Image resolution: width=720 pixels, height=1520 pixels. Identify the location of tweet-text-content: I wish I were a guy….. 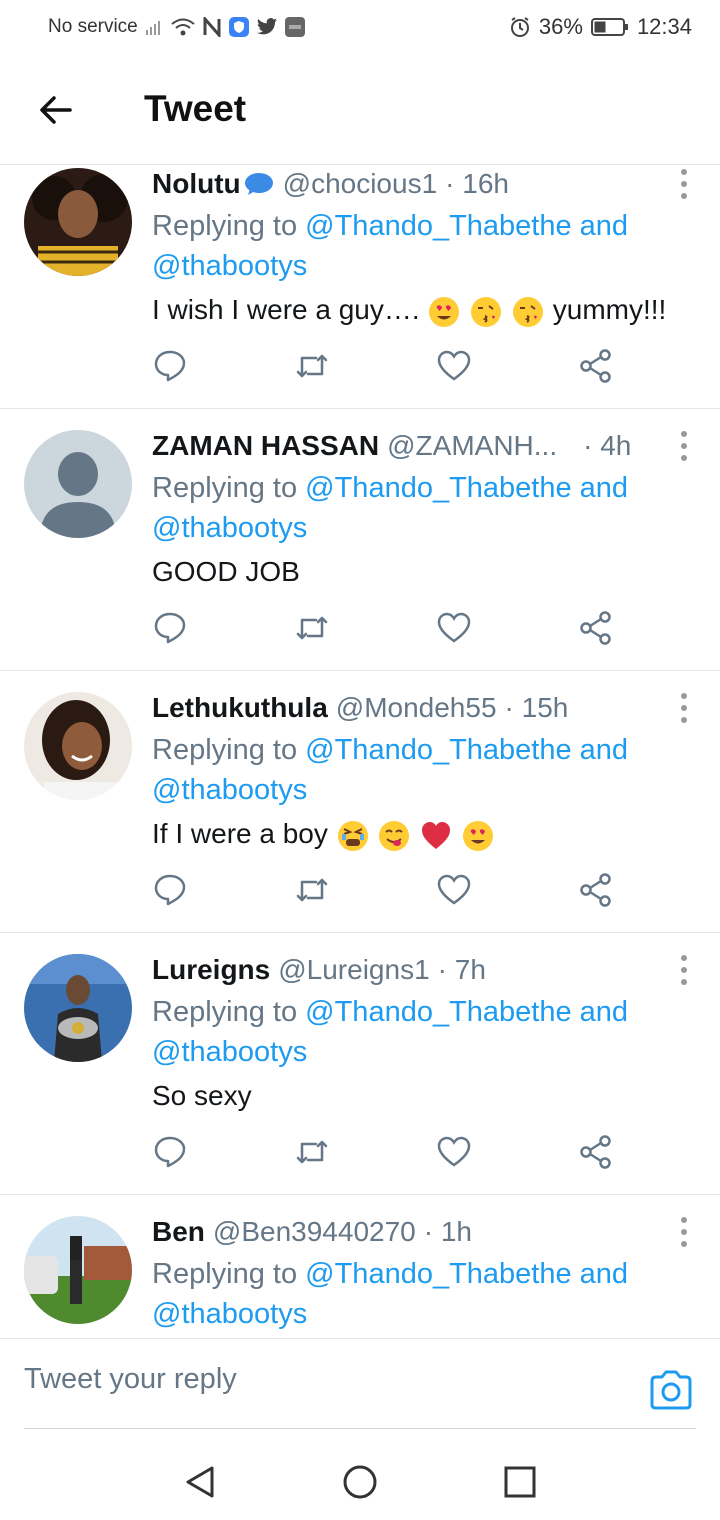
(286, 309).